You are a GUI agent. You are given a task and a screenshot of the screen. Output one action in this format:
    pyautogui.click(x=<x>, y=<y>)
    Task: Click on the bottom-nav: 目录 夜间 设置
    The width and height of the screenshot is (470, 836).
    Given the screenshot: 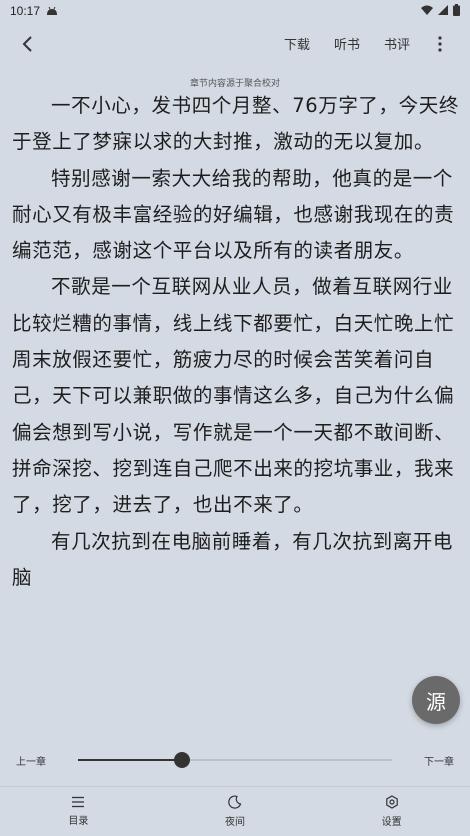 What is the action you would take?
    pyautogui.click(x=235, y=811)
    